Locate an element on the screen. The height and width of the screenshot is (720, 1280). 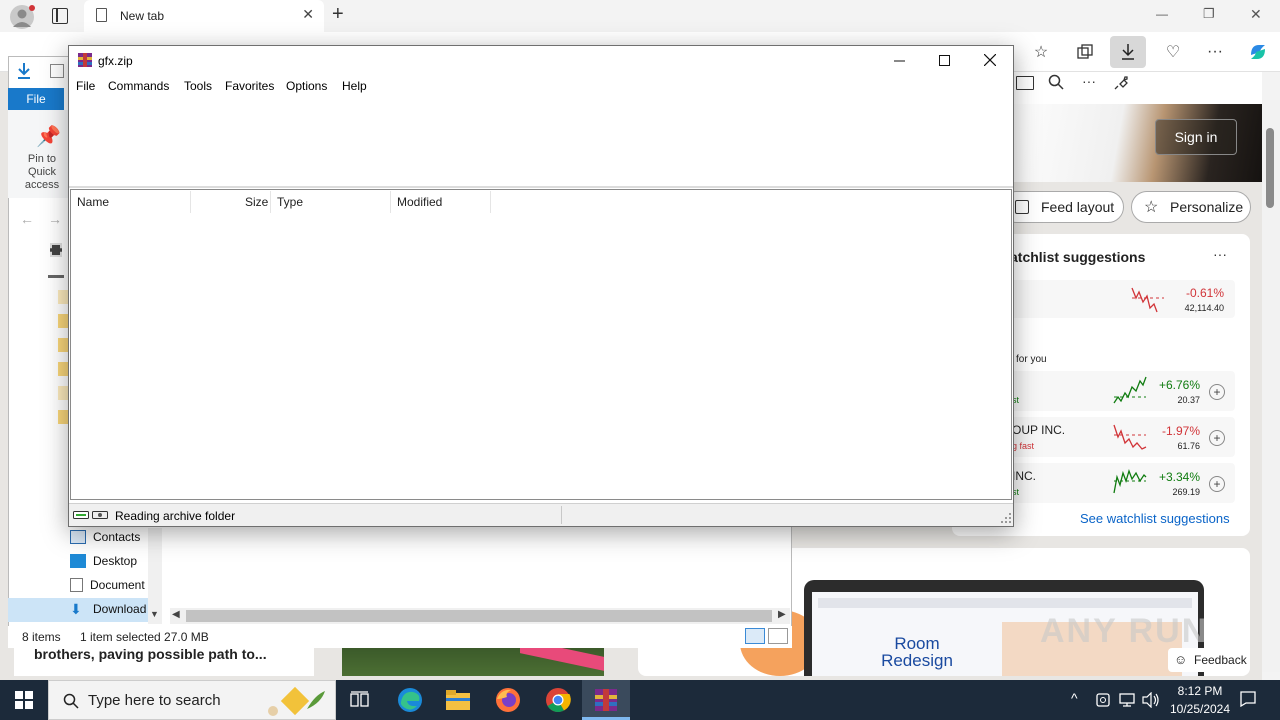
stock-row: -0.61% 42,114.40 is located at coordinates (1122, 299).